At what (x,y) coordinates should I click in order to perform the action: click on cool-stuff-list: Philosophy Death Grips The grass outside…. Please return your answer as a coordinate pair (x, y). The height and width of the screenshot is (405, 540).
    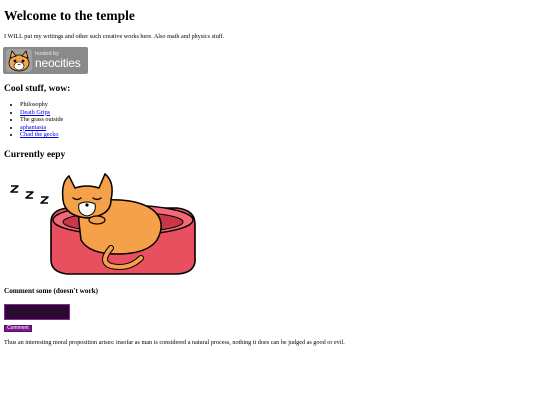
    Looking at the image, I should click on (41, 120).